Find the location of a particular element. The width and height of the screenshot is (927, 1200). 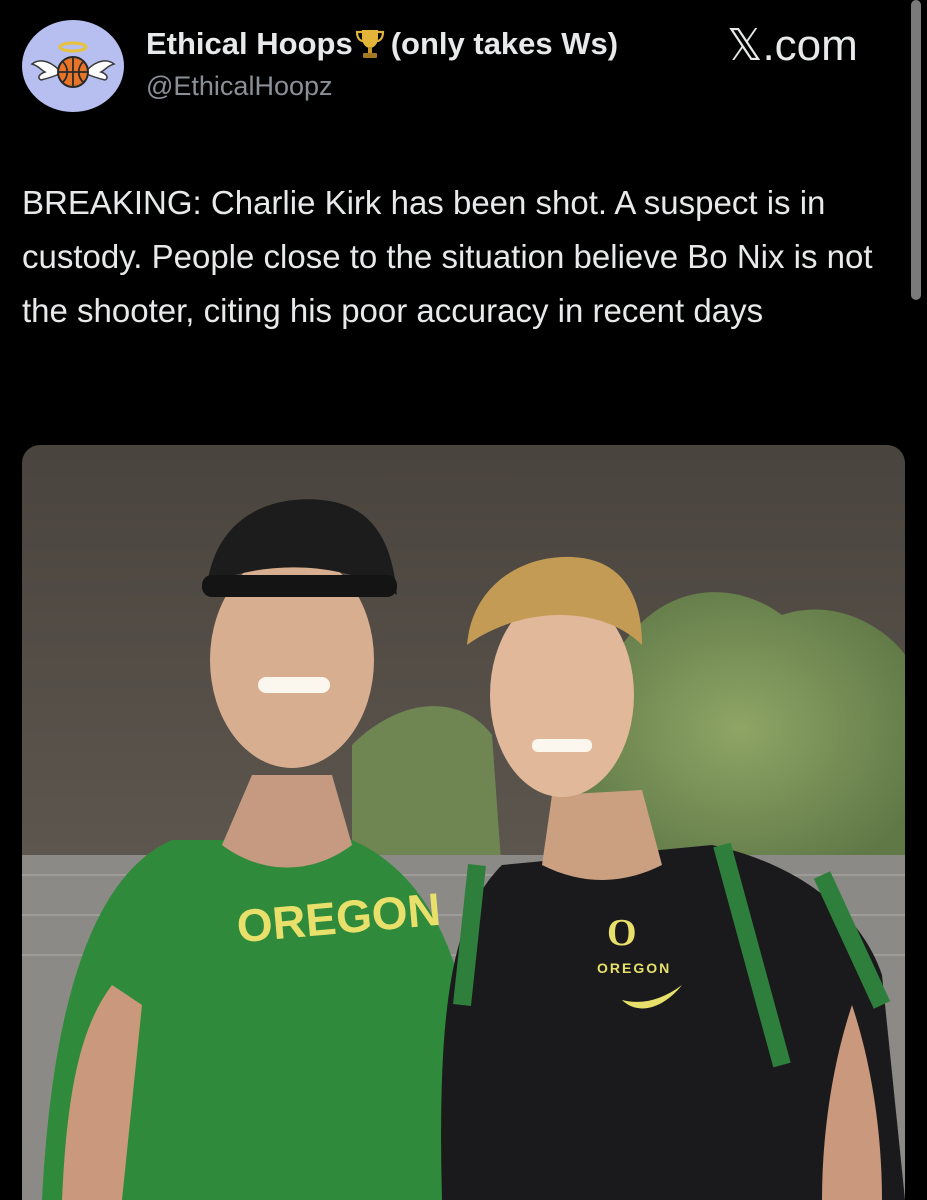

x-logo-icon: 𝕏 is located at coordinates (745, 45).